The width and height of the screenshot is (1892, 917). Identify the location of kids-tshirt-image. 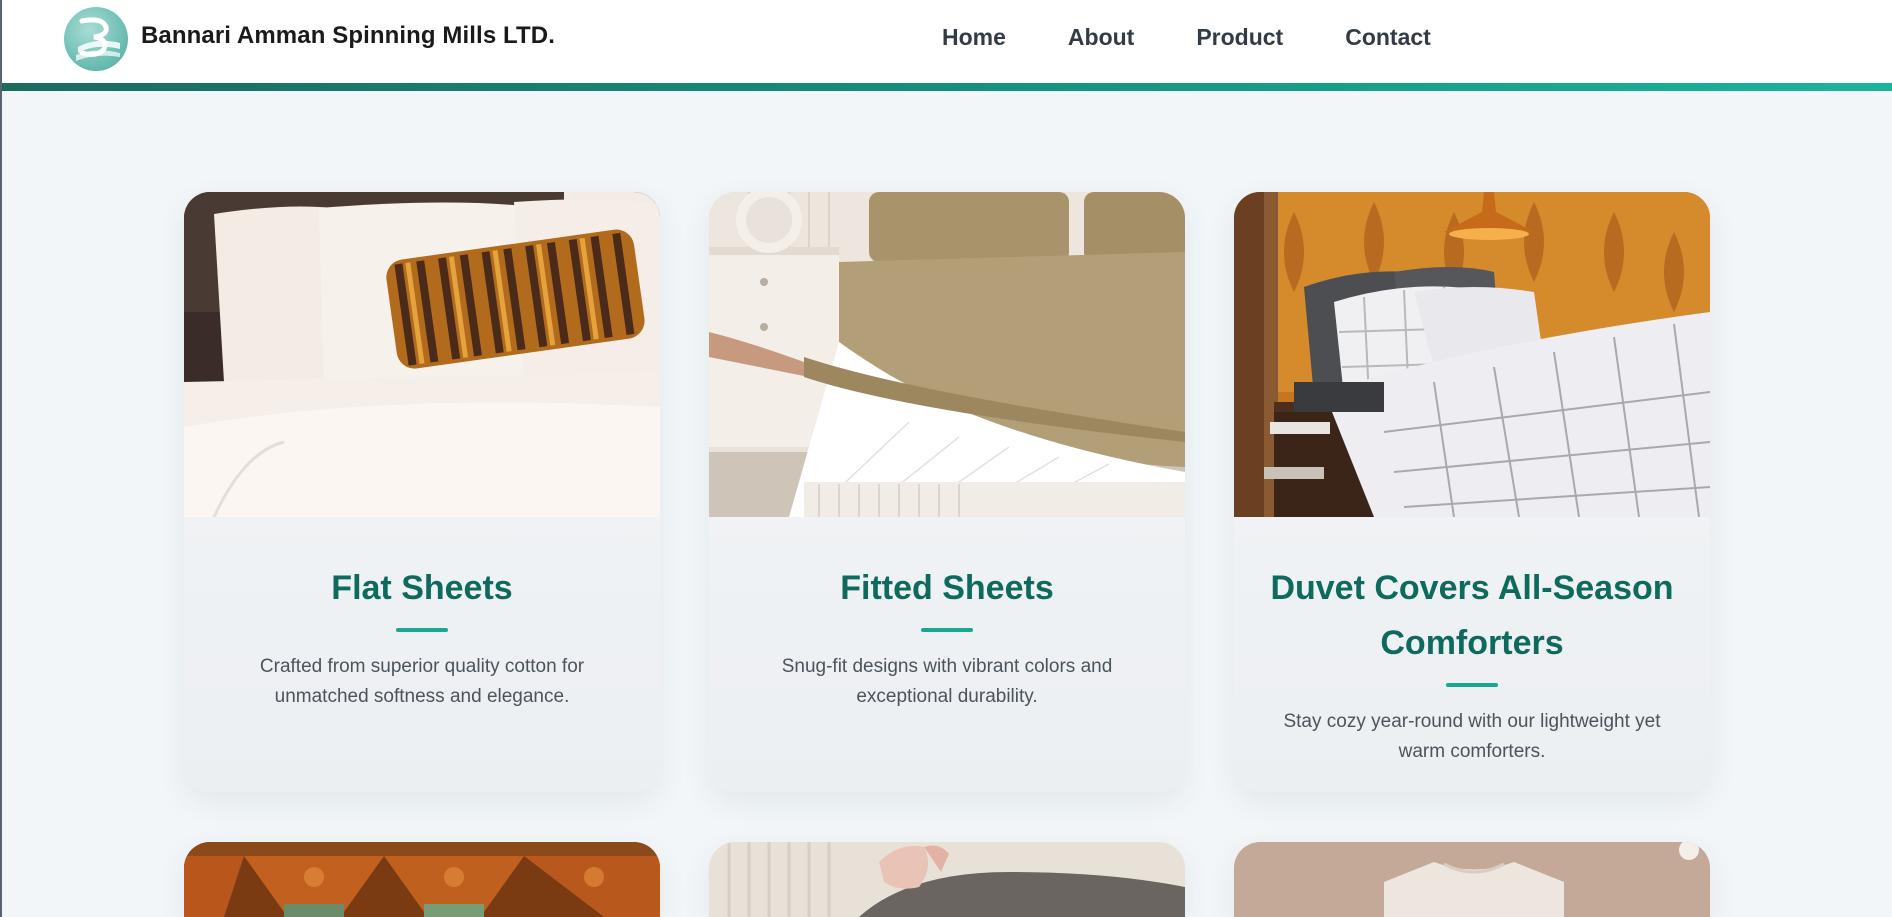
(1472, 879).